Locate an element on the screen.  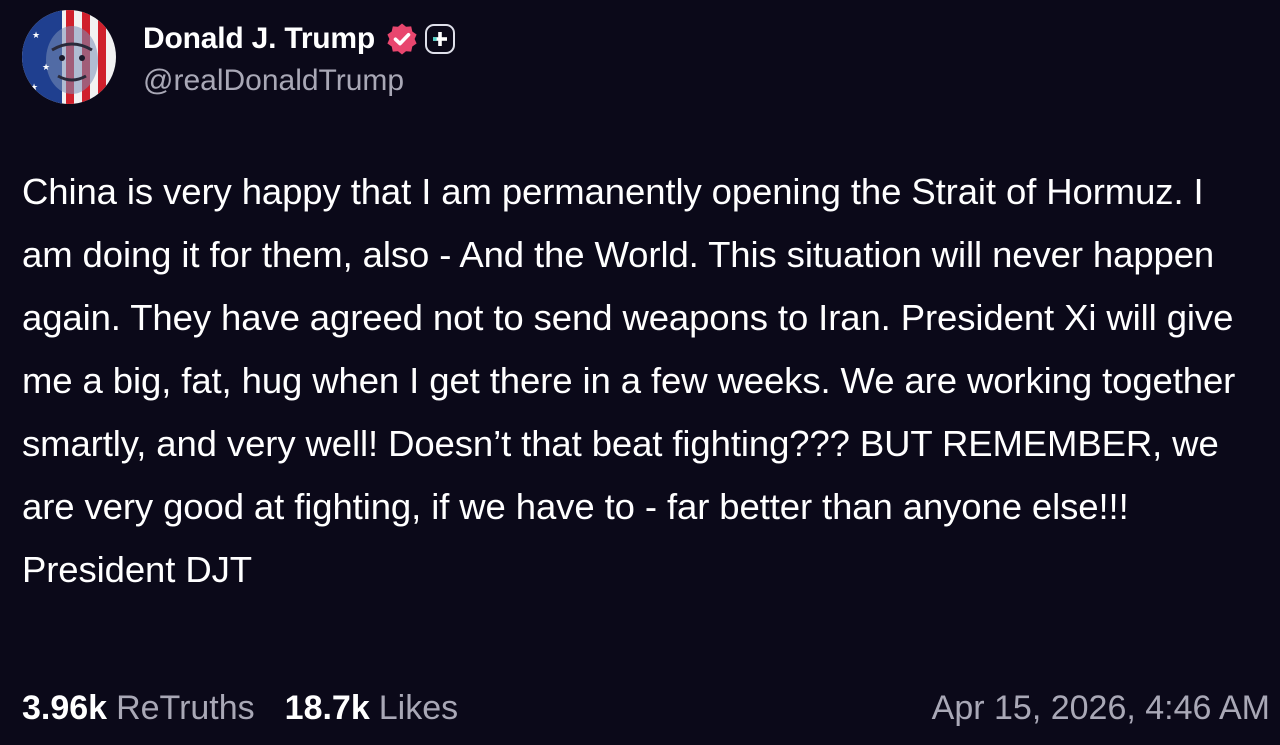
likes-label: Likes is located at coordinates (418, 707).